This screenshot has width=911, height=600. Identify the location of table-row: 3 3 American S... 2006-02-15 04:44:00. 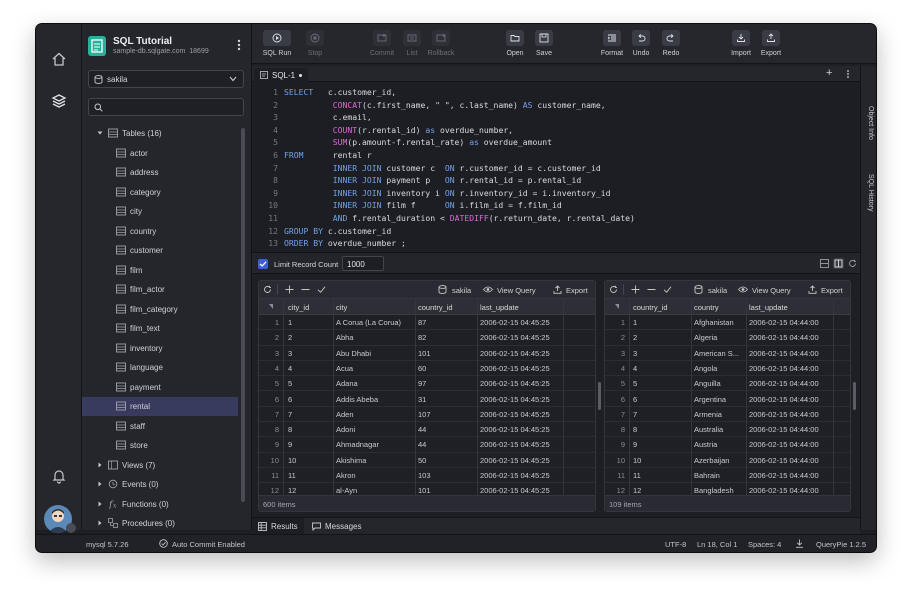
(727, 353).